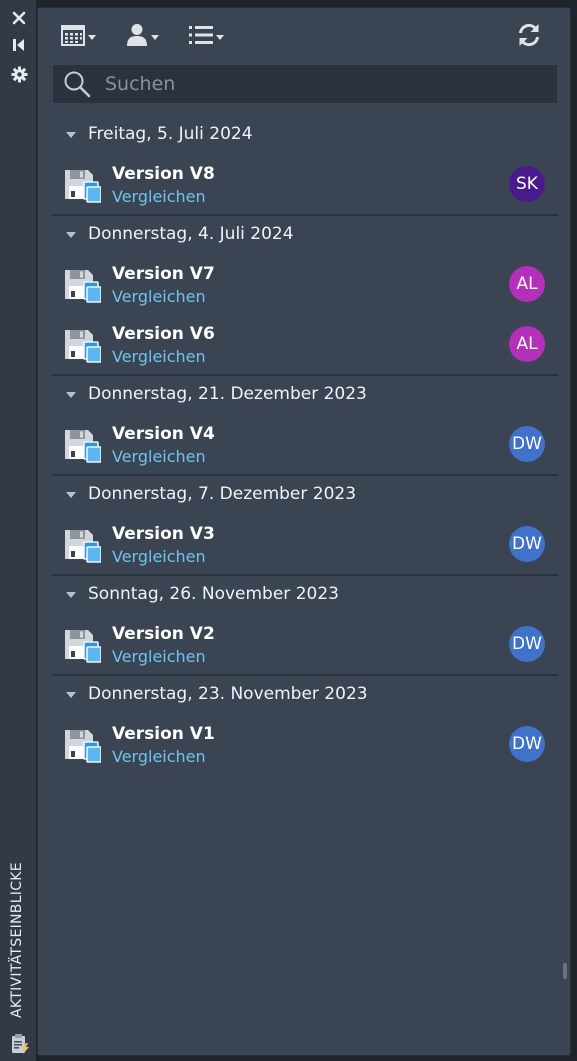 The width and height of the screenshot is (577, 1061). I want to click on group-header: Donnerstag, 23. November 2023, so click(304, 695).